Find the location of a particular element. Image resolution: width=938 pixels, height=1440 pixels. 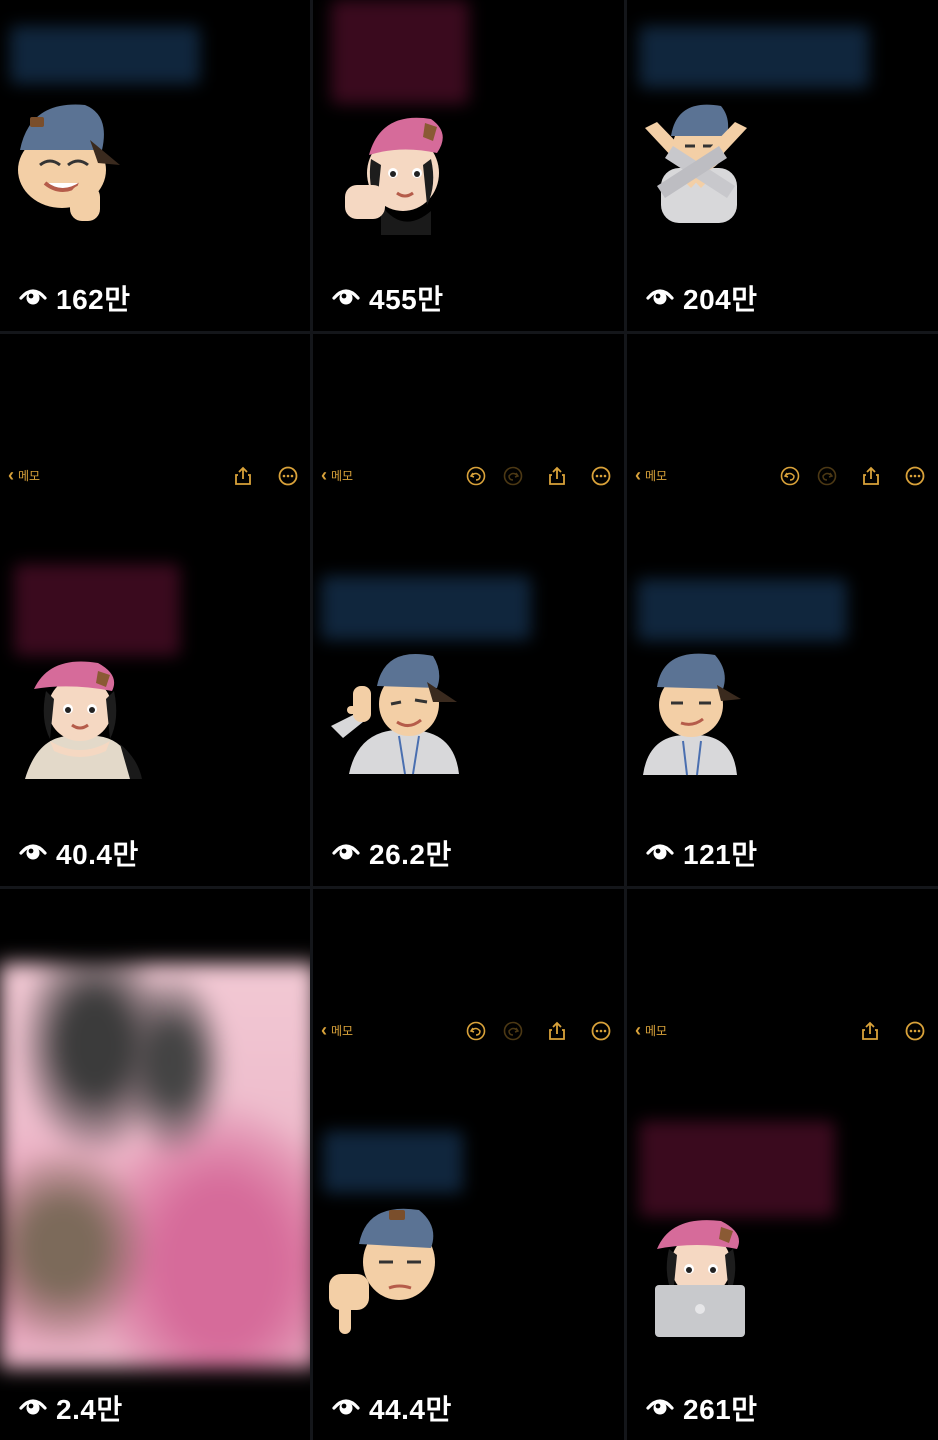

grid-cell-3: 204만 is located at coordinates (782, 165).